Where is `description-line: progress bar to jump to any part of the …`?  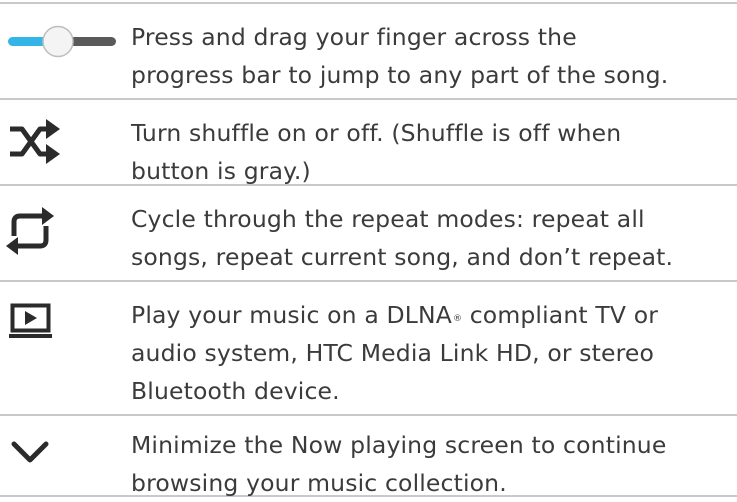 description-line: progress bar to jump to any part of the … is located at coordinates (400, 75).